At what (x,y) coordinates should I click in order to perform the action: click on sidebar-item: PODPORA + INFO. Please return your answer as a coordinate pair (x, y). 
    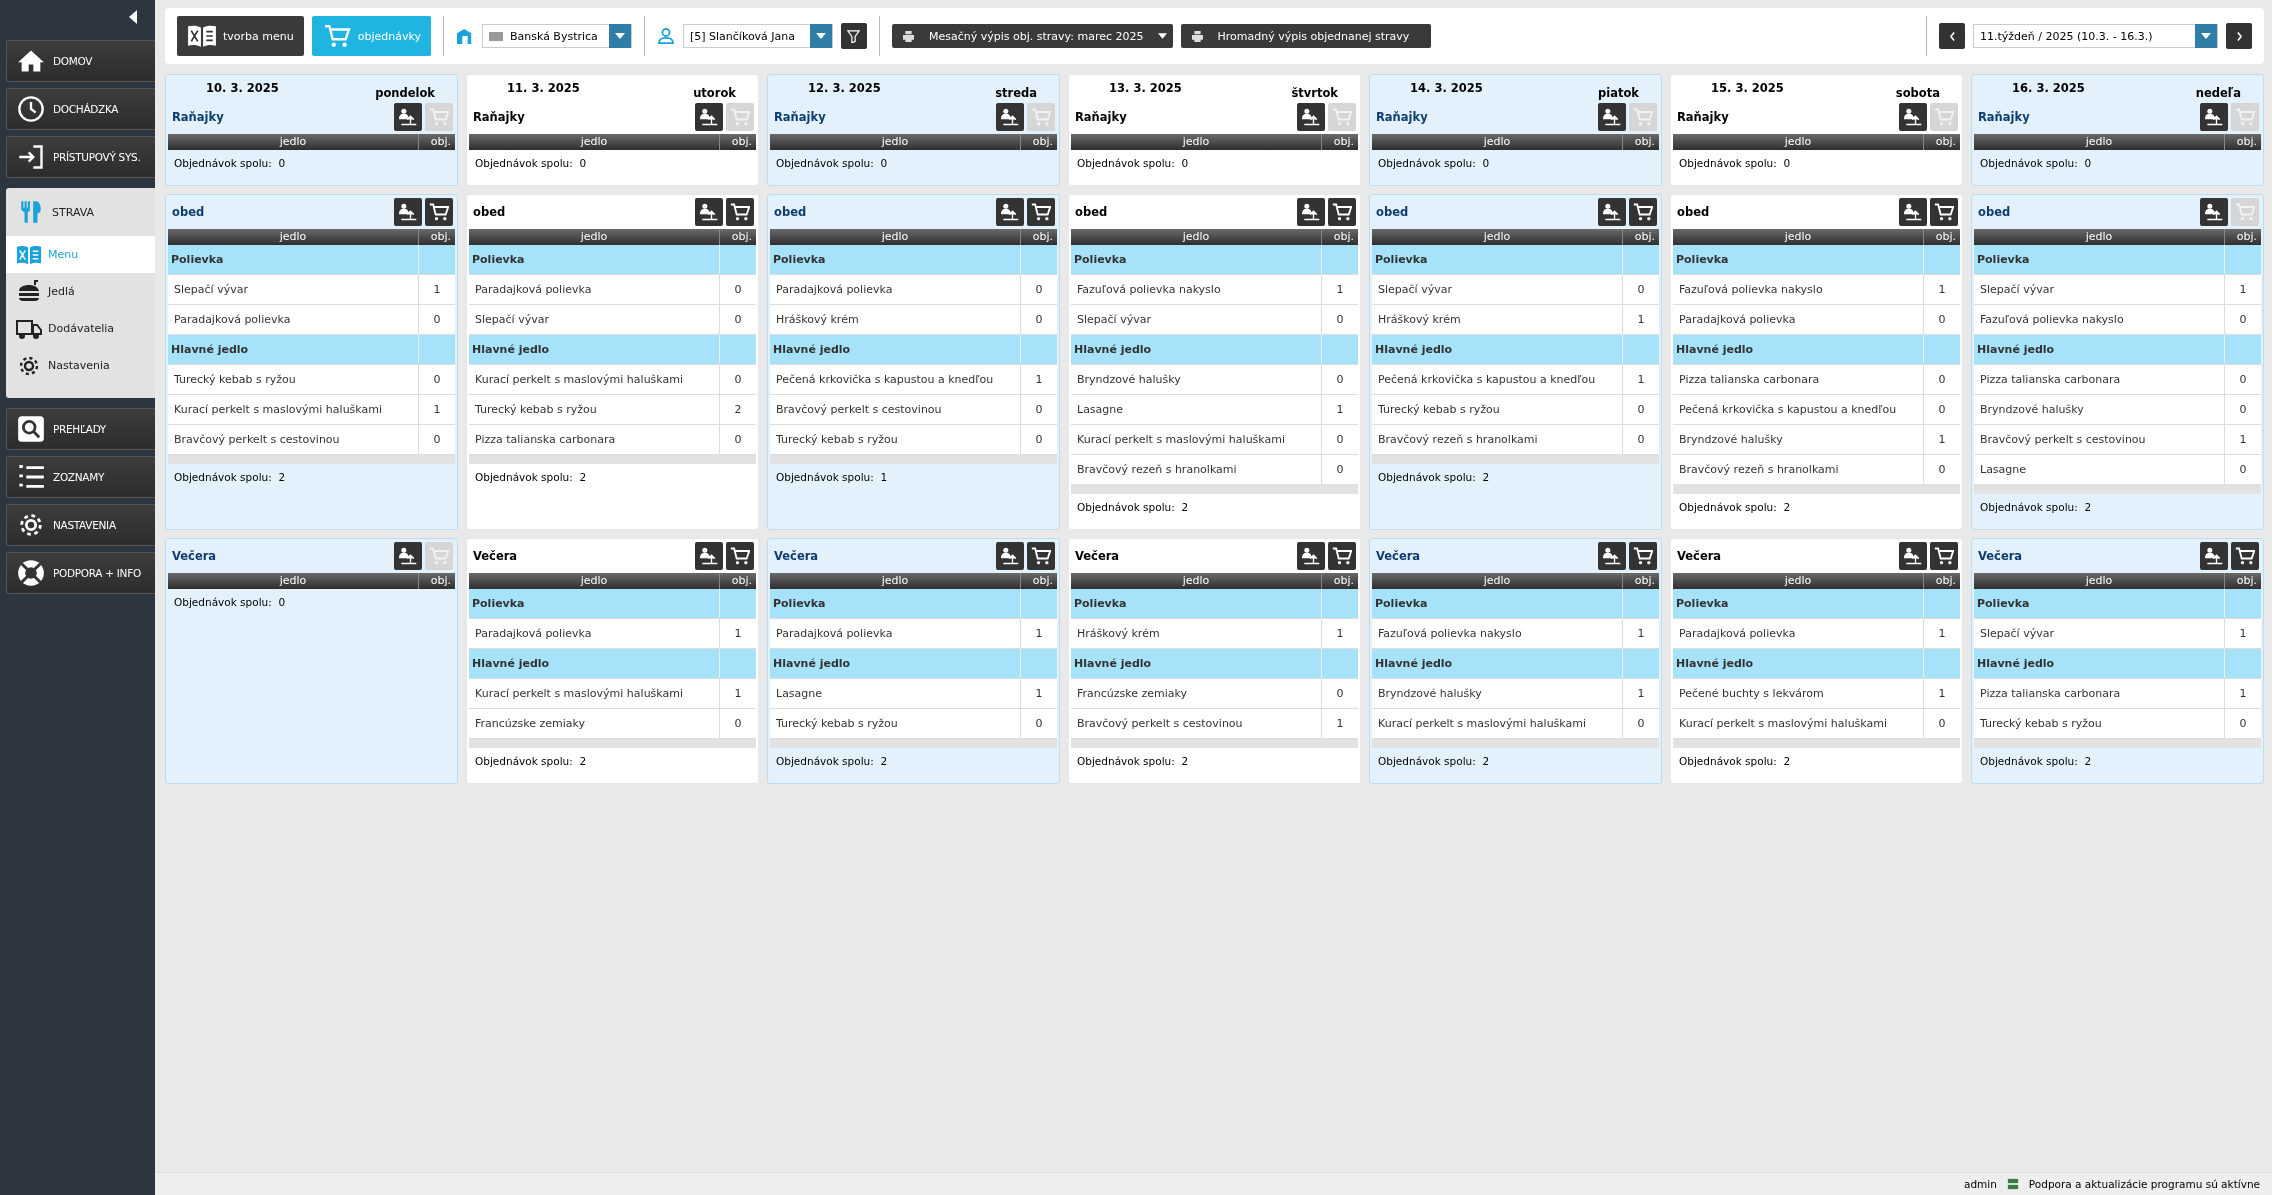
    Looking at the image, I should click on (80, 573).